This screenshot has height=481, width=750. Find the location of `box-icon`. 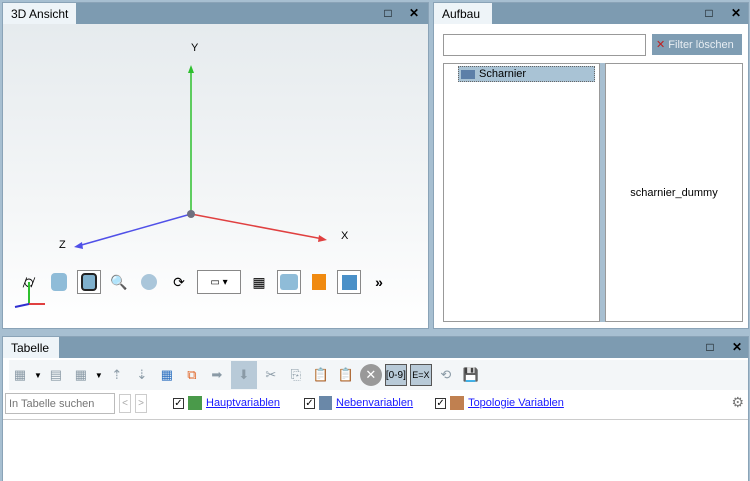

box-icon is located at coordinates (349, 282).